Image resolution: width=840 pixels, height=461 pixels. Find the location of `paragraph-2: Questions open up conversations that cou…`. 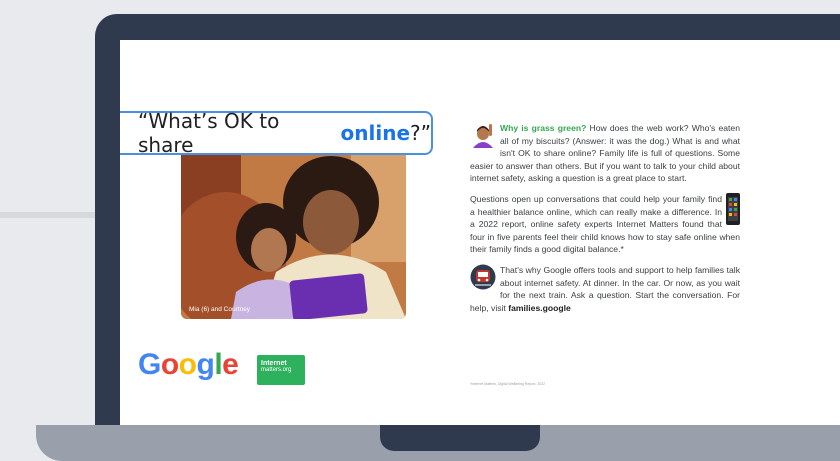

paragraph-2: Questions open up conversations that cou… is located at coordinates (605, 224).